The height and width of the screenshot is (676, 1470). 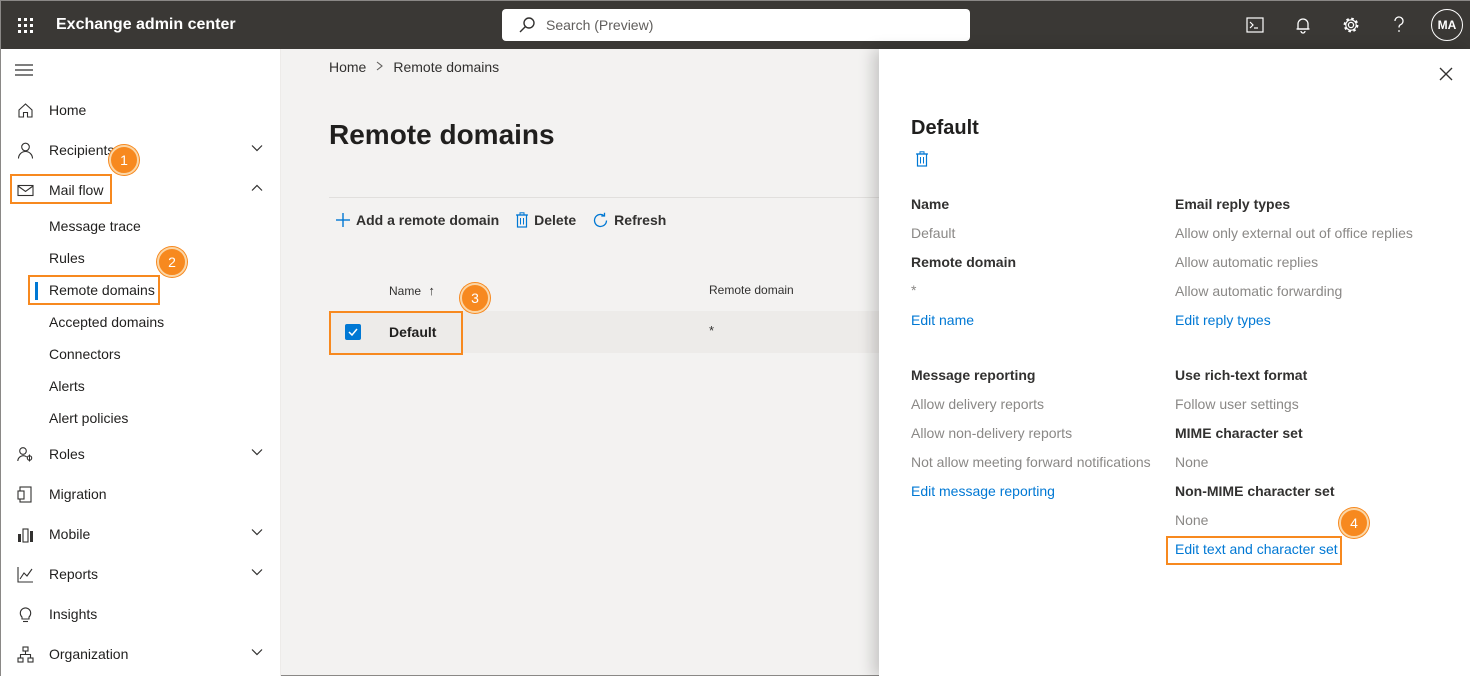 What do you see at coordinates (414, 67) in the screenshot?
I see `breadcrumb: Home Remote domains` at bounding box center [414, 67].